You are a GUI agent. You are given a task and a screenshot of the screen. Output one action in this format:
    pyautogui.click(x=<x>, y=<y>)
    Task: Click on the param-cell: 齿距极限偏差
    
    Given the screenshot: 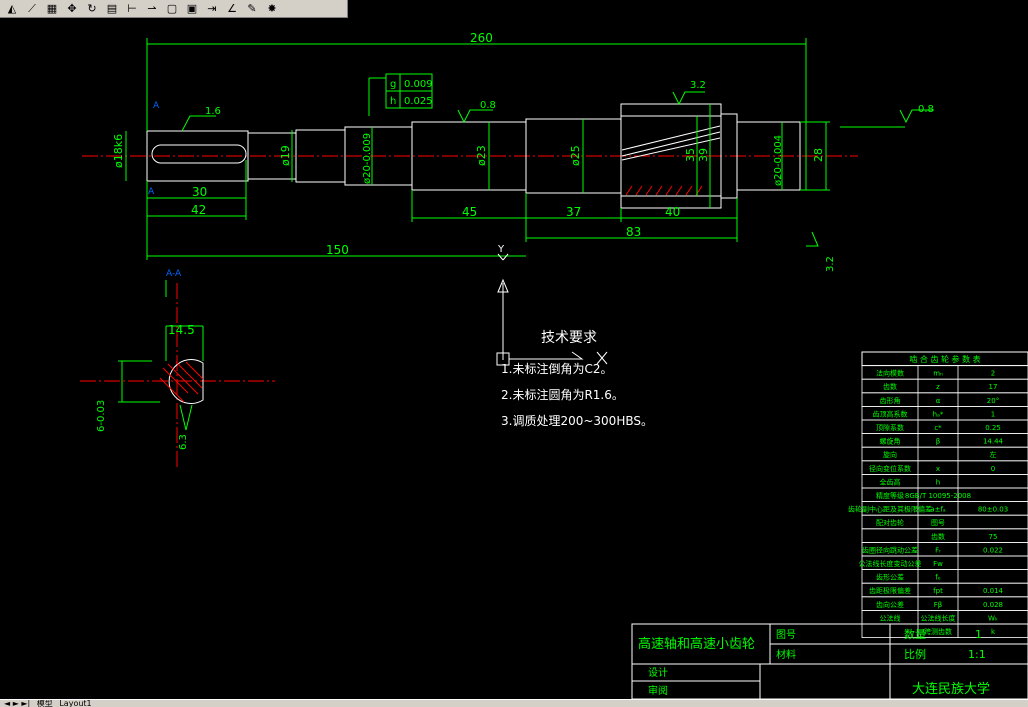 What is the action you would take?
    pyautogui.click(x=890, y=590)
    